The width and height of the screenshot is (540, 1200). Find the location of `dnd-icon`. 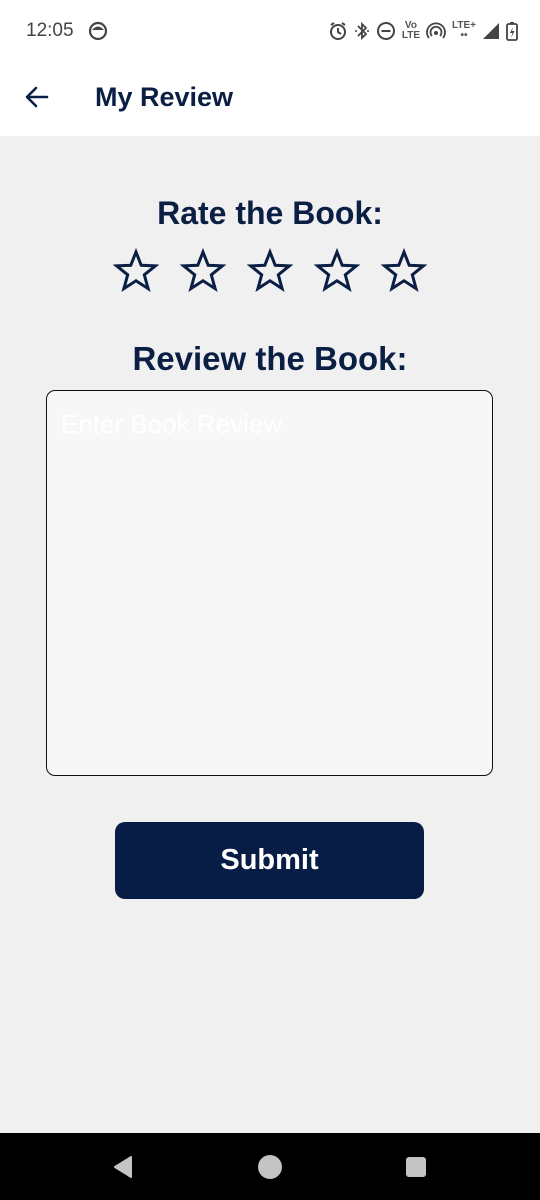

dnd-icon is located at coordinates (386, 31).